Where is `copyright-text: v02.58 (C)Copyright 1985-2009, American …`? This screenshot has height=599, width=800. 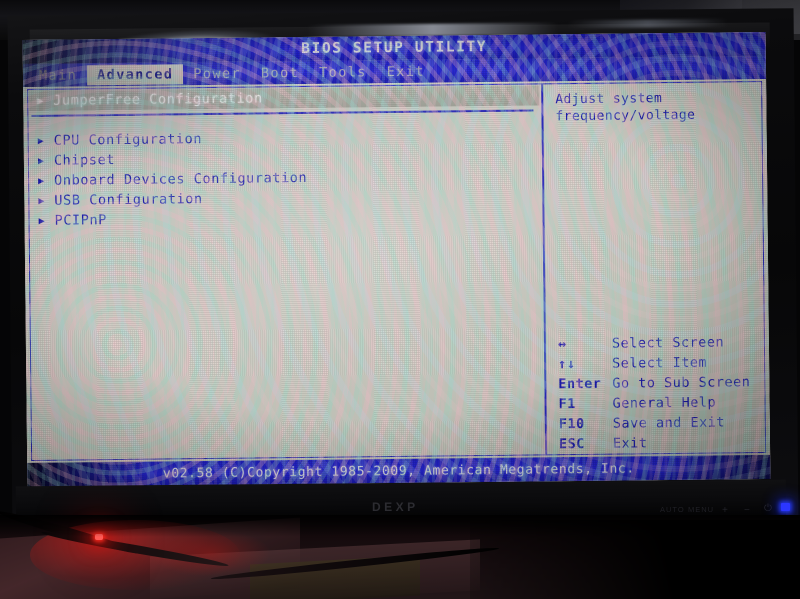 copyright-text: v02.58 (C)Copyright 1985-2009, American … is located at coordinates (398, 471).